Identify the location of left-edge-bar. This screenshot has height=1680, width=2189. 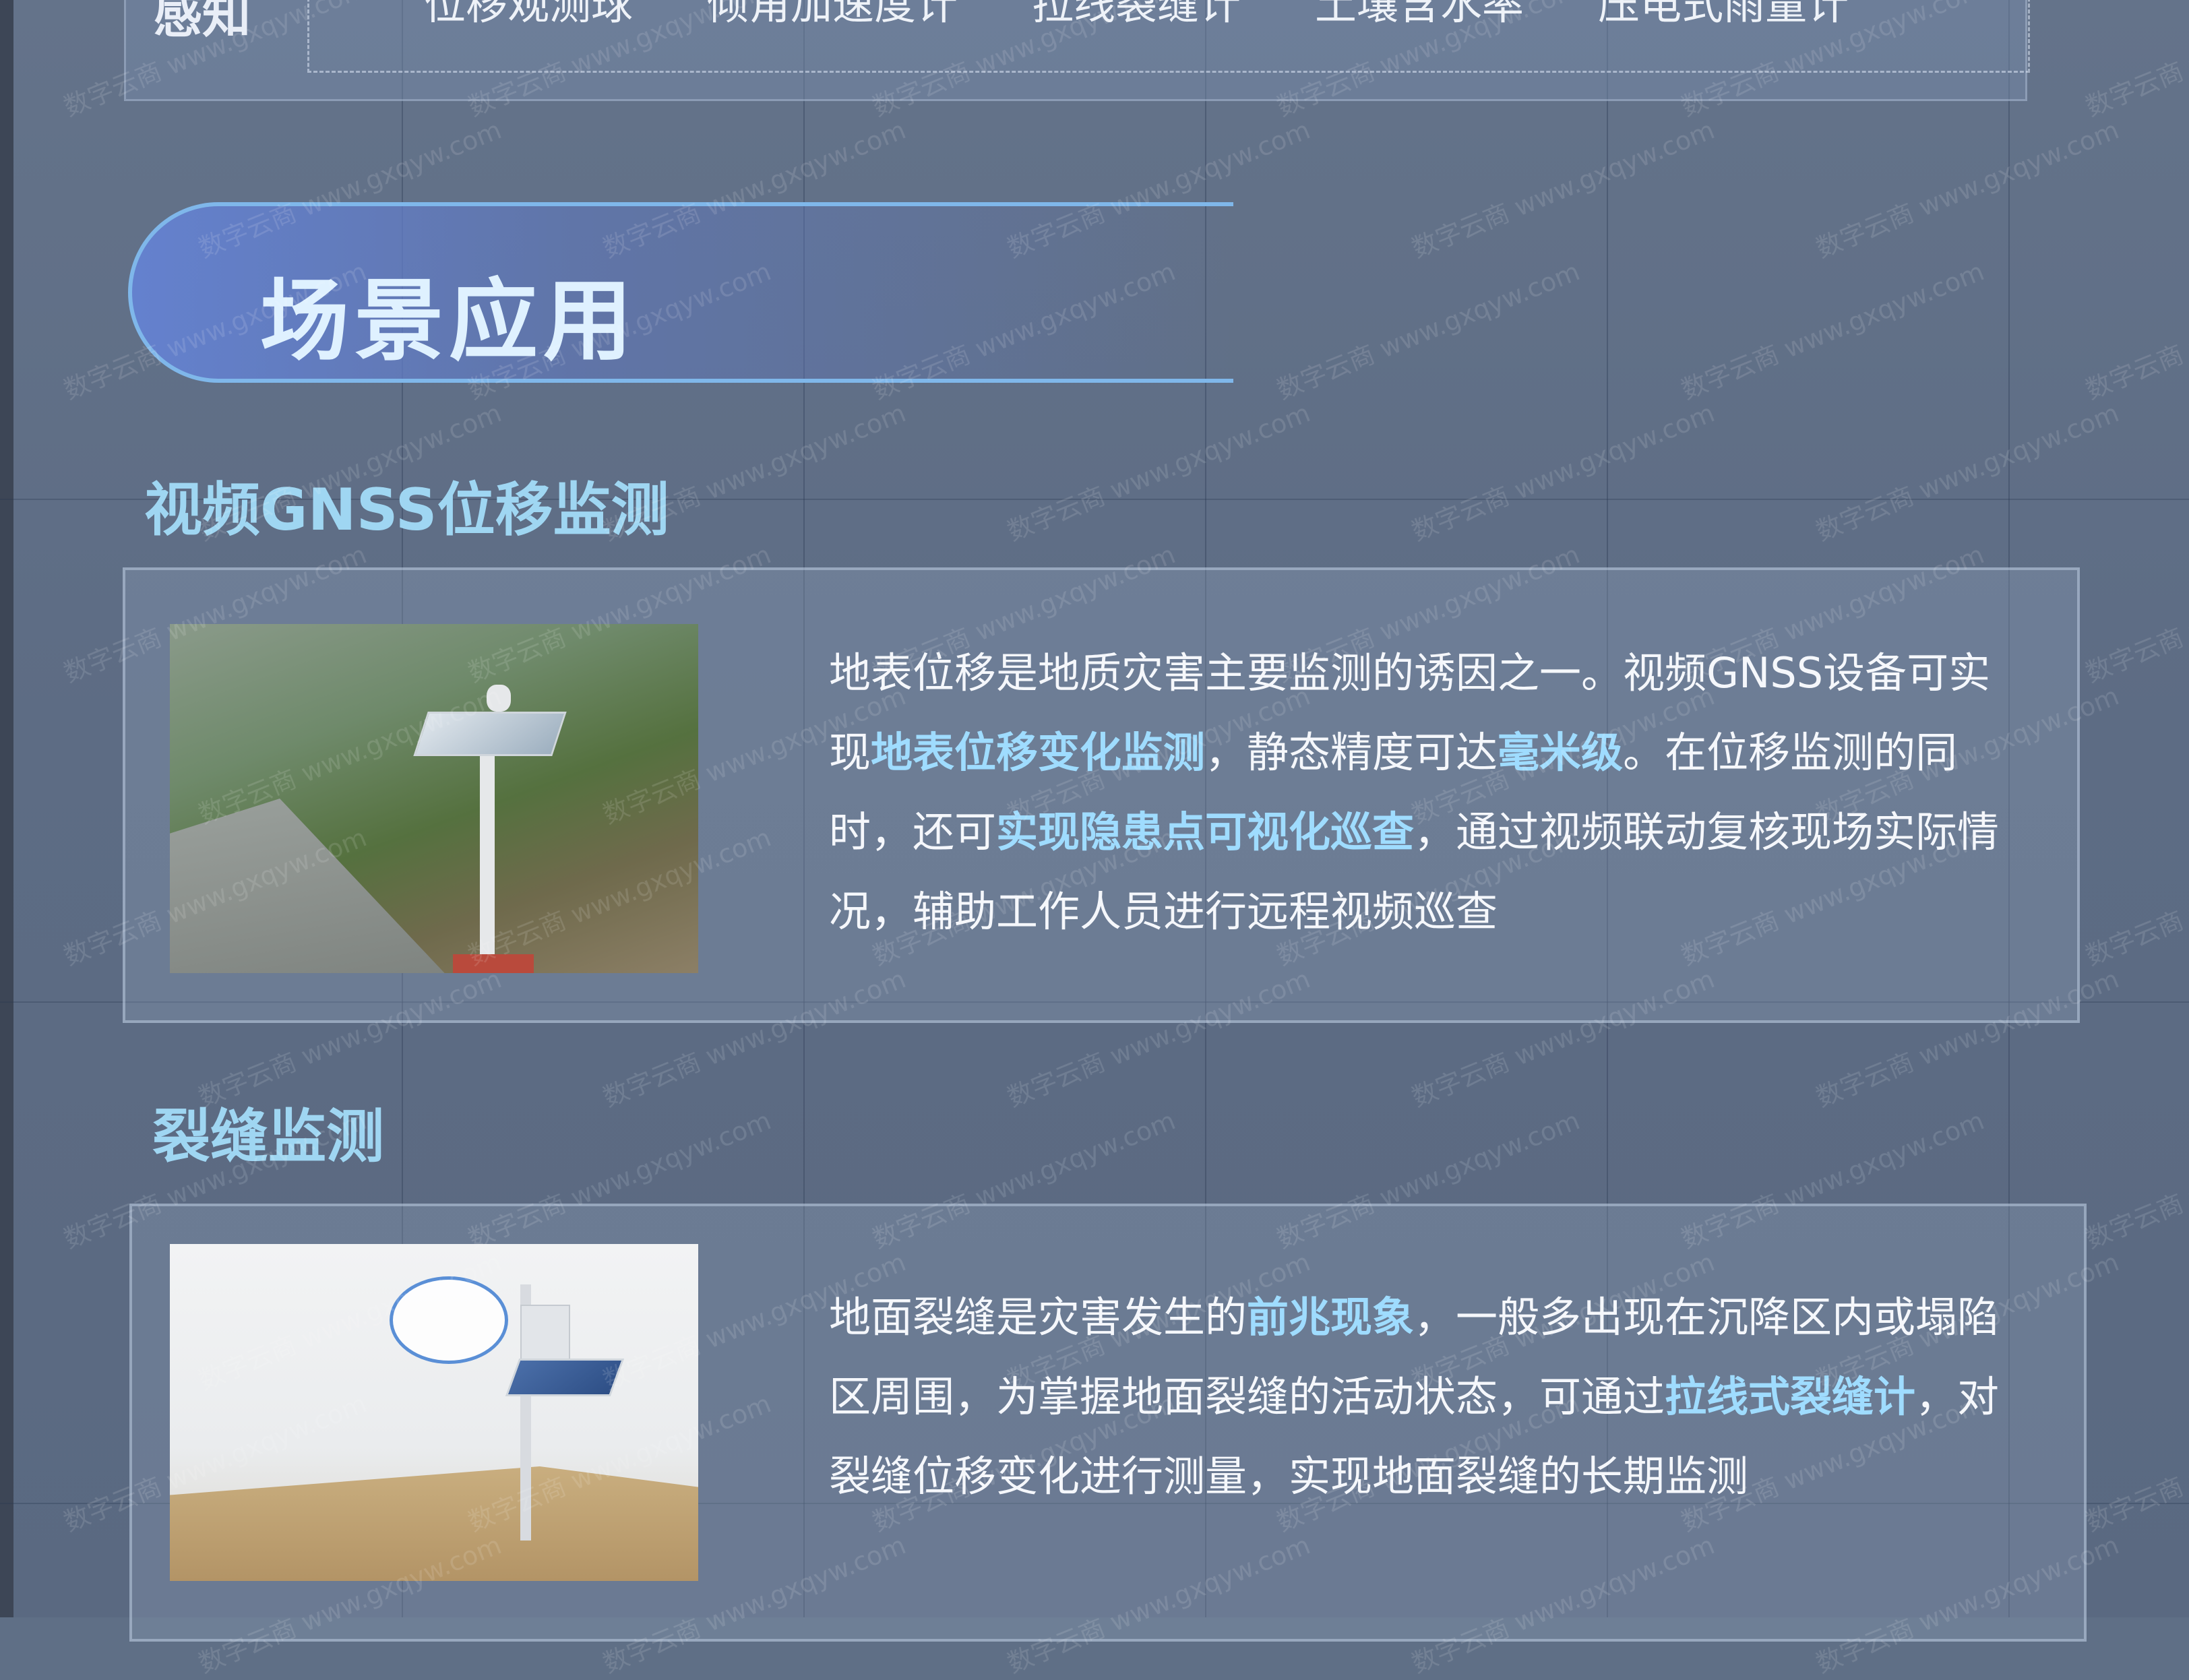
(6, 808).